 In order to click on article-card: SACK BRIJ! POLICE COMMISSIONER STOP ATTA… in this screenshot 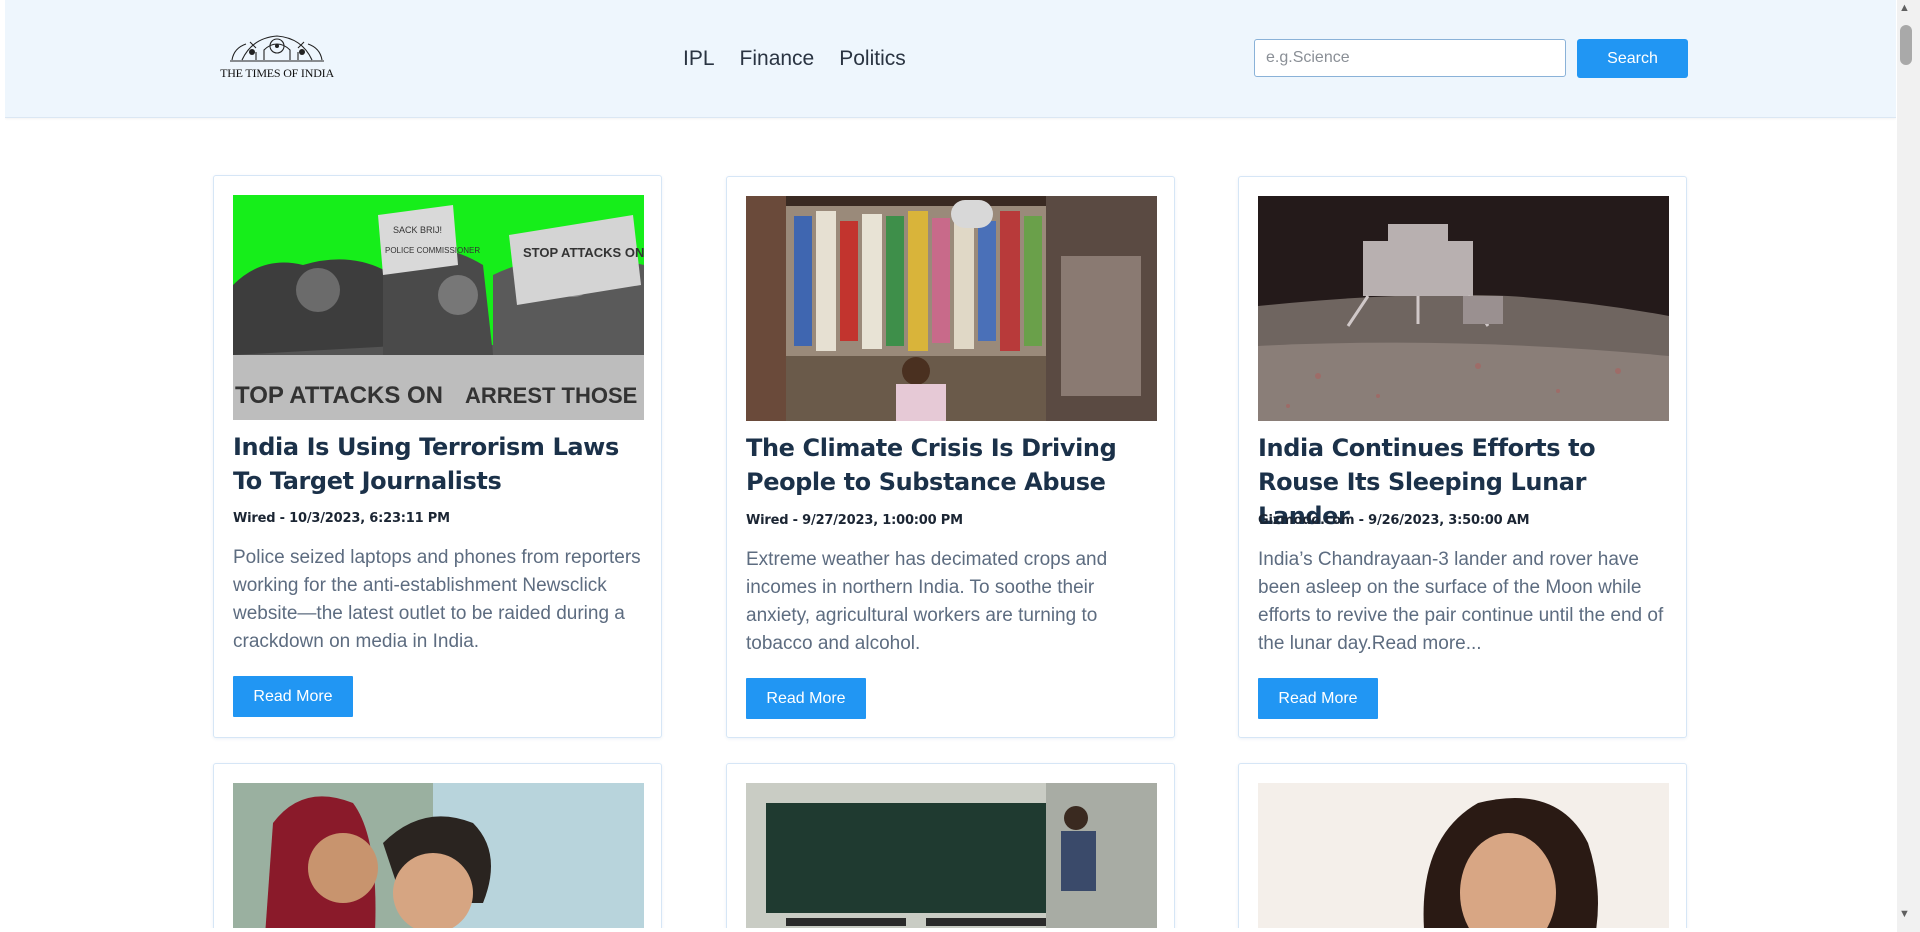, I will do `click(437, 456)`.